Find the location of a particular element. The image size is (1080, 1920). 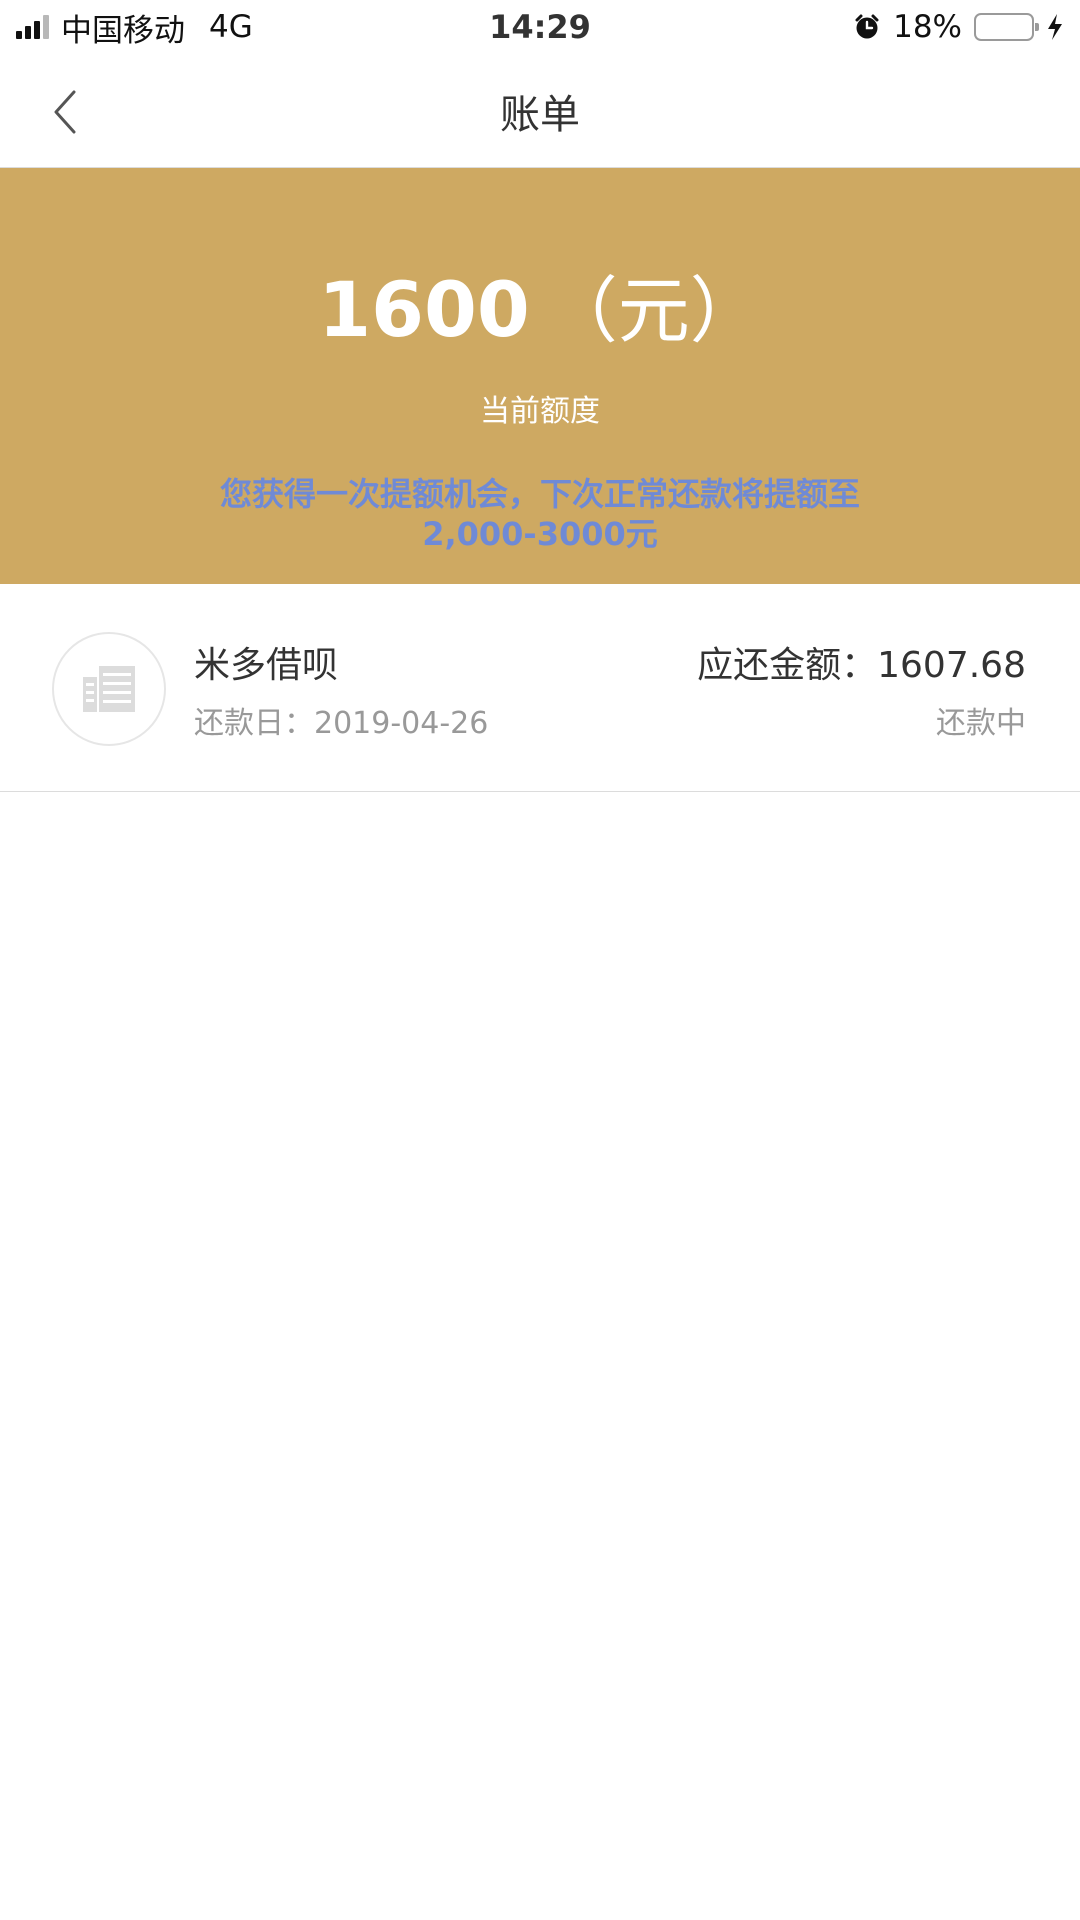

back-button is located at coordinates (65, 112).